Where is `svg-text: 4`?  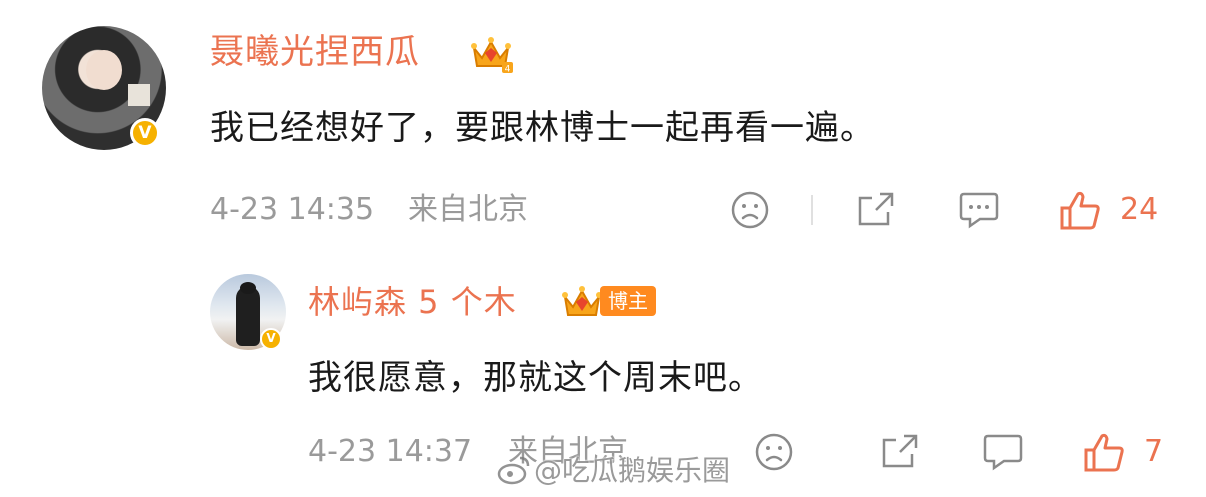 svg-text: 4 is located at coordinates (508, 70).